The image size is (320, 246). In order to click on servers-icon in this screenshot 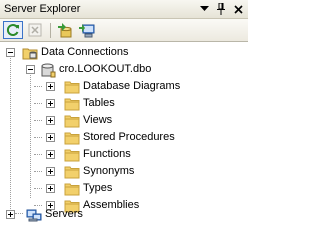, I will do `click(34, 215)`.